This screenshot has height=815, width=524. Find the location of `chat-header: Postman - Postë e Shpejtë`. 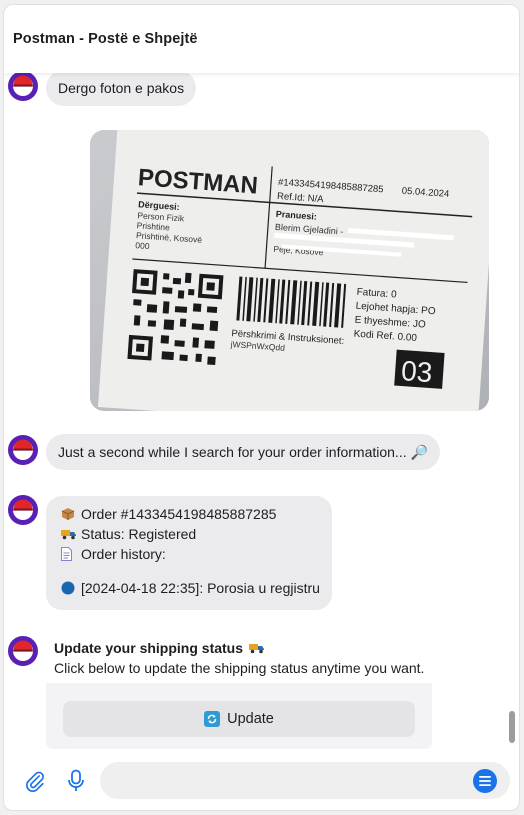

chat-header: Postman - Postë e Shpejtë is located at coordinates (261, 39).